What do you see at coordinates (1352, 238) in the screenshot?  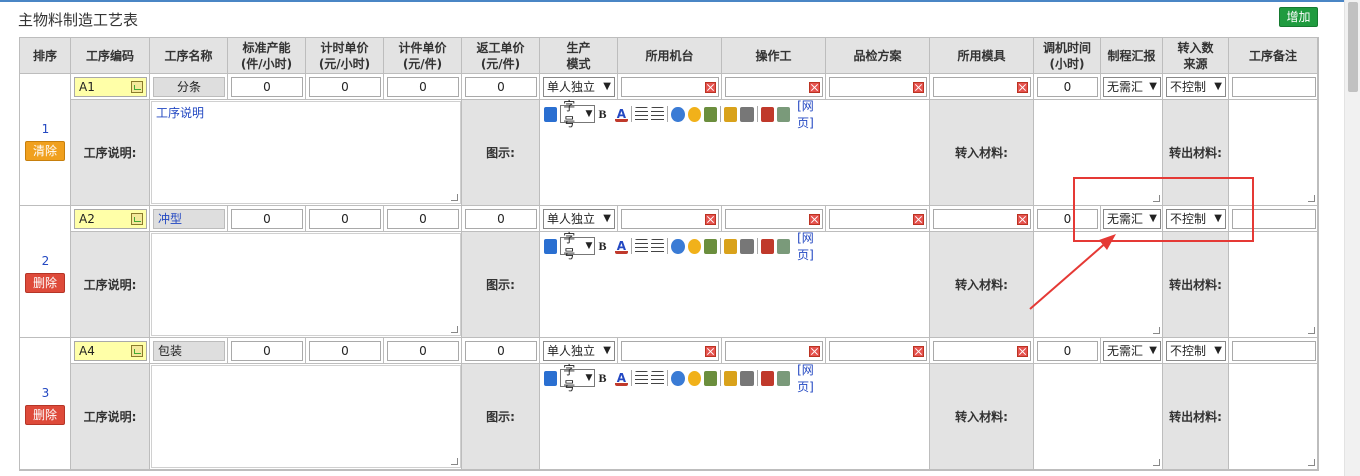 I see `vertical-scrollbar` at bounding box center [1352, 238].